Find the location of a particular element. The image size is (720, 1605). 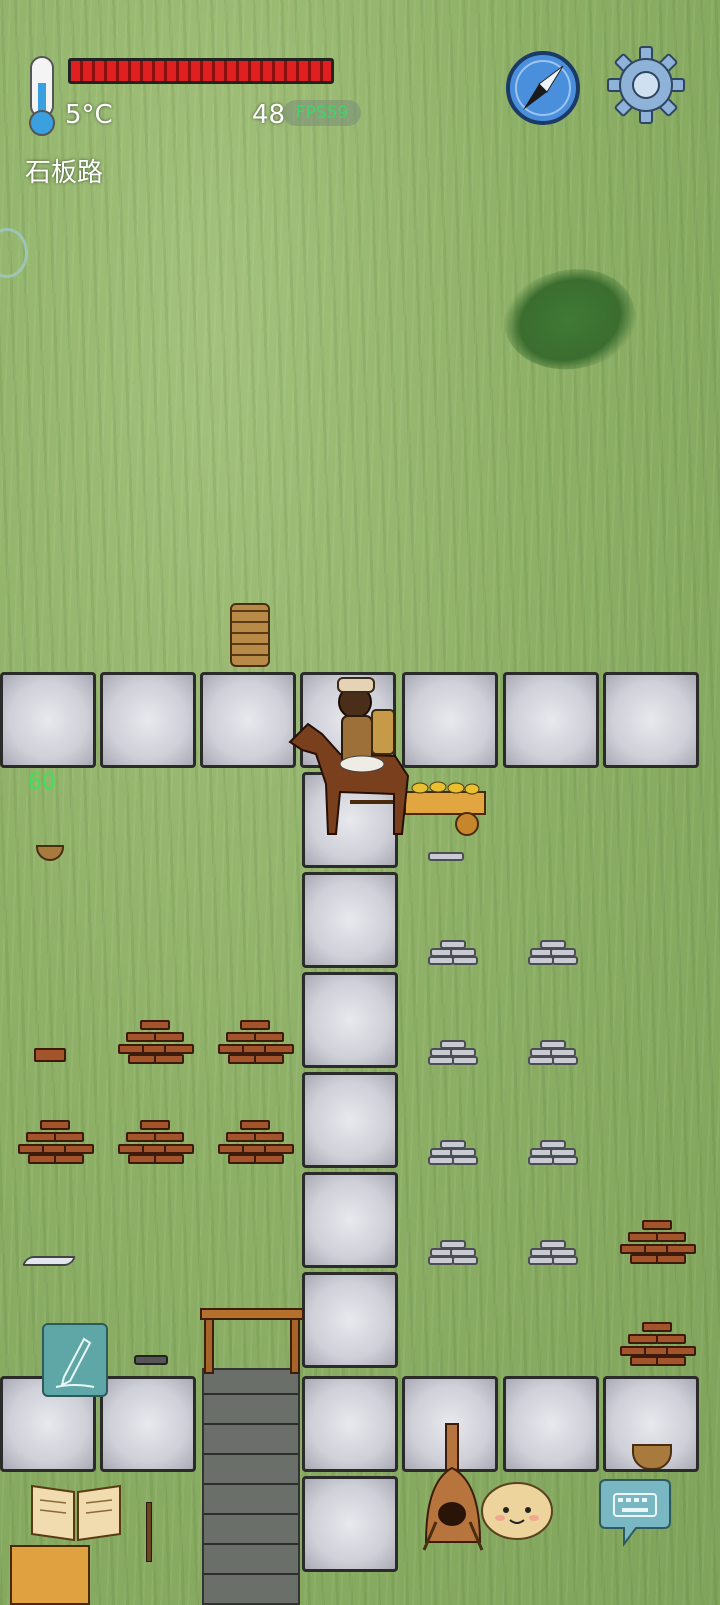

flint-blade is located at coordinates (49, 1260).